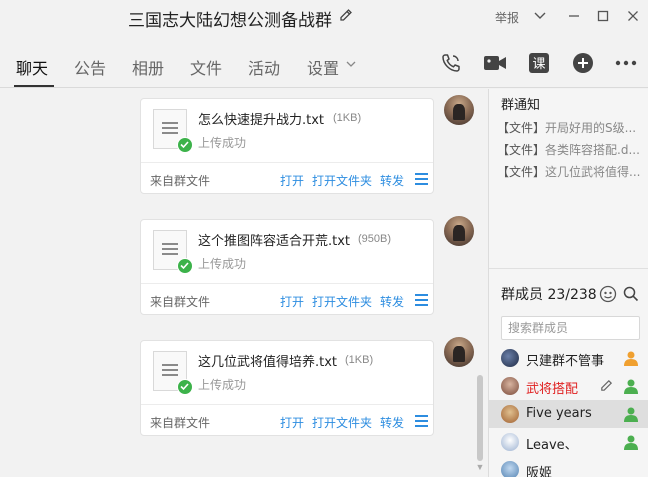 The width and height of the screenshot is (648, 477). What do you see at coordinates (603, 16) in the screenshot?
I see `maximize-icon` at bounding box center [603, 16].